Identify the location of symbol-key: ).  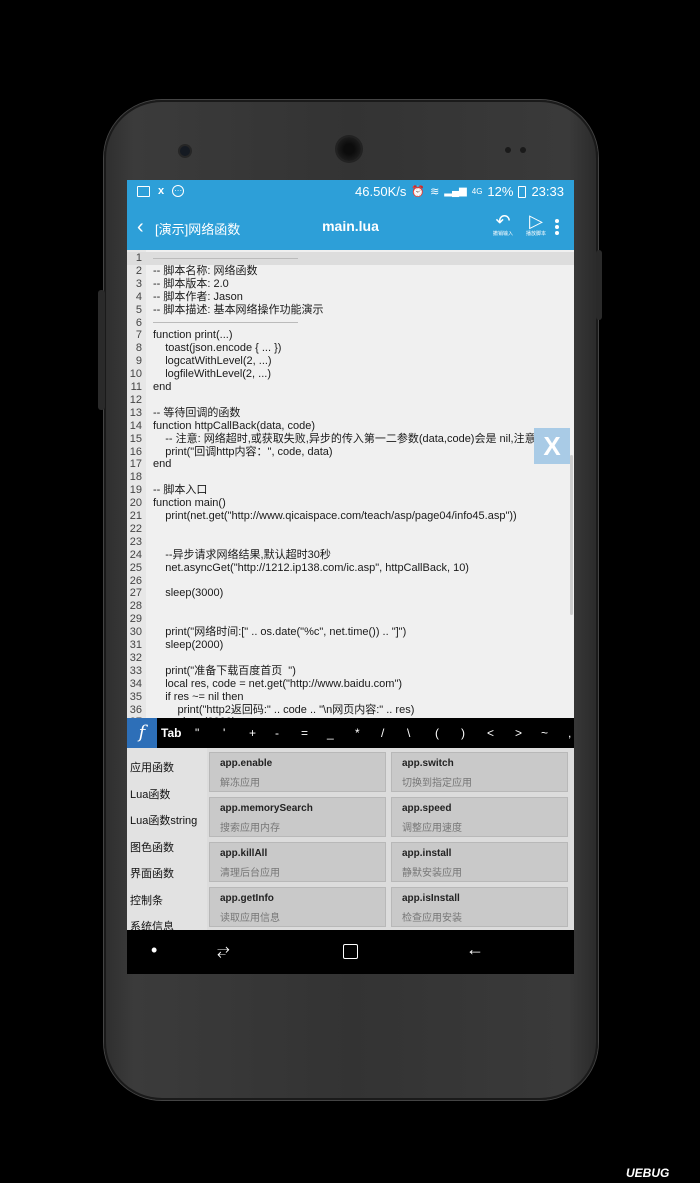
(463, 733).